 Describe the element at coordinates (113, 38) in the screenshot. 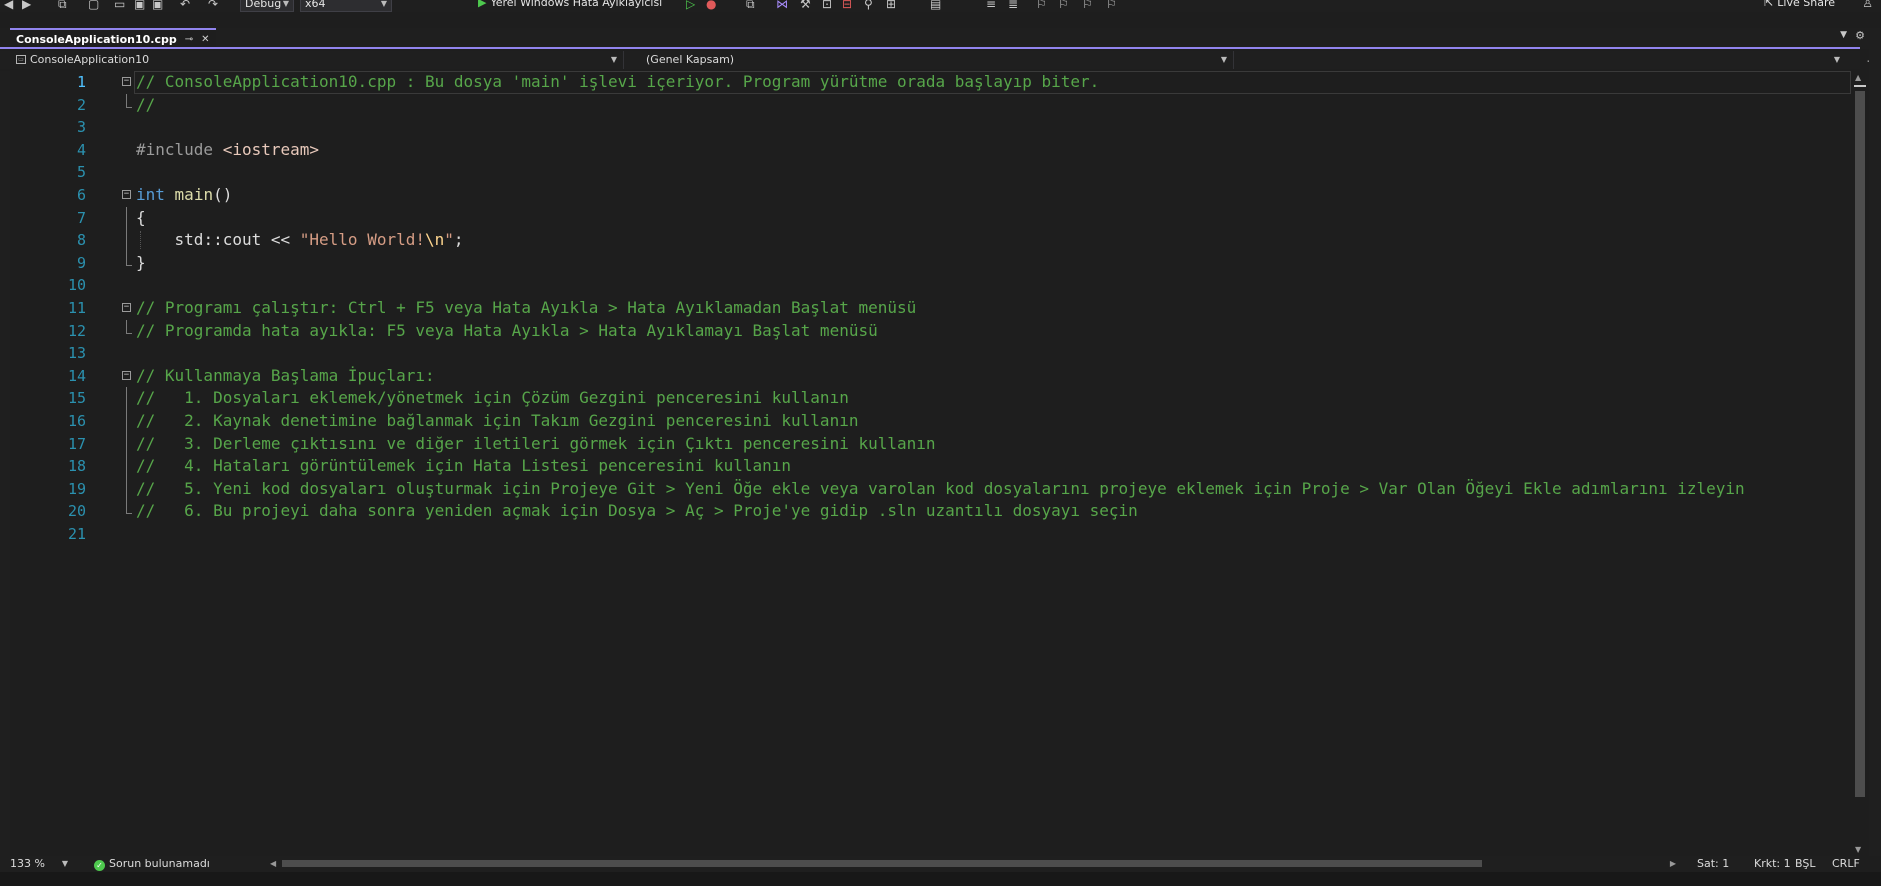

I see `tab-console-application: ConsoleApplication10.cpp ⊸ ✕` at that location.